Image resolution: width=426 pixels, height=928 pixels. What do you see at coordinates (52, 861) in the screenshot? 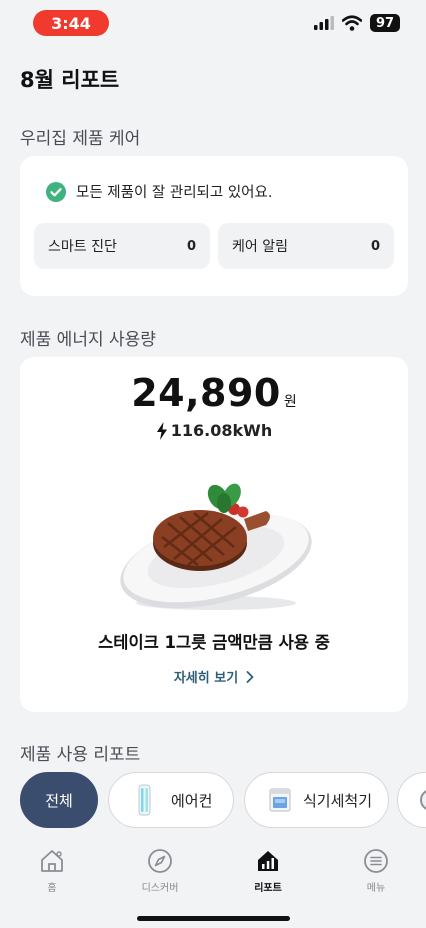
I see `home-icon` at bounding box center [52, 861].